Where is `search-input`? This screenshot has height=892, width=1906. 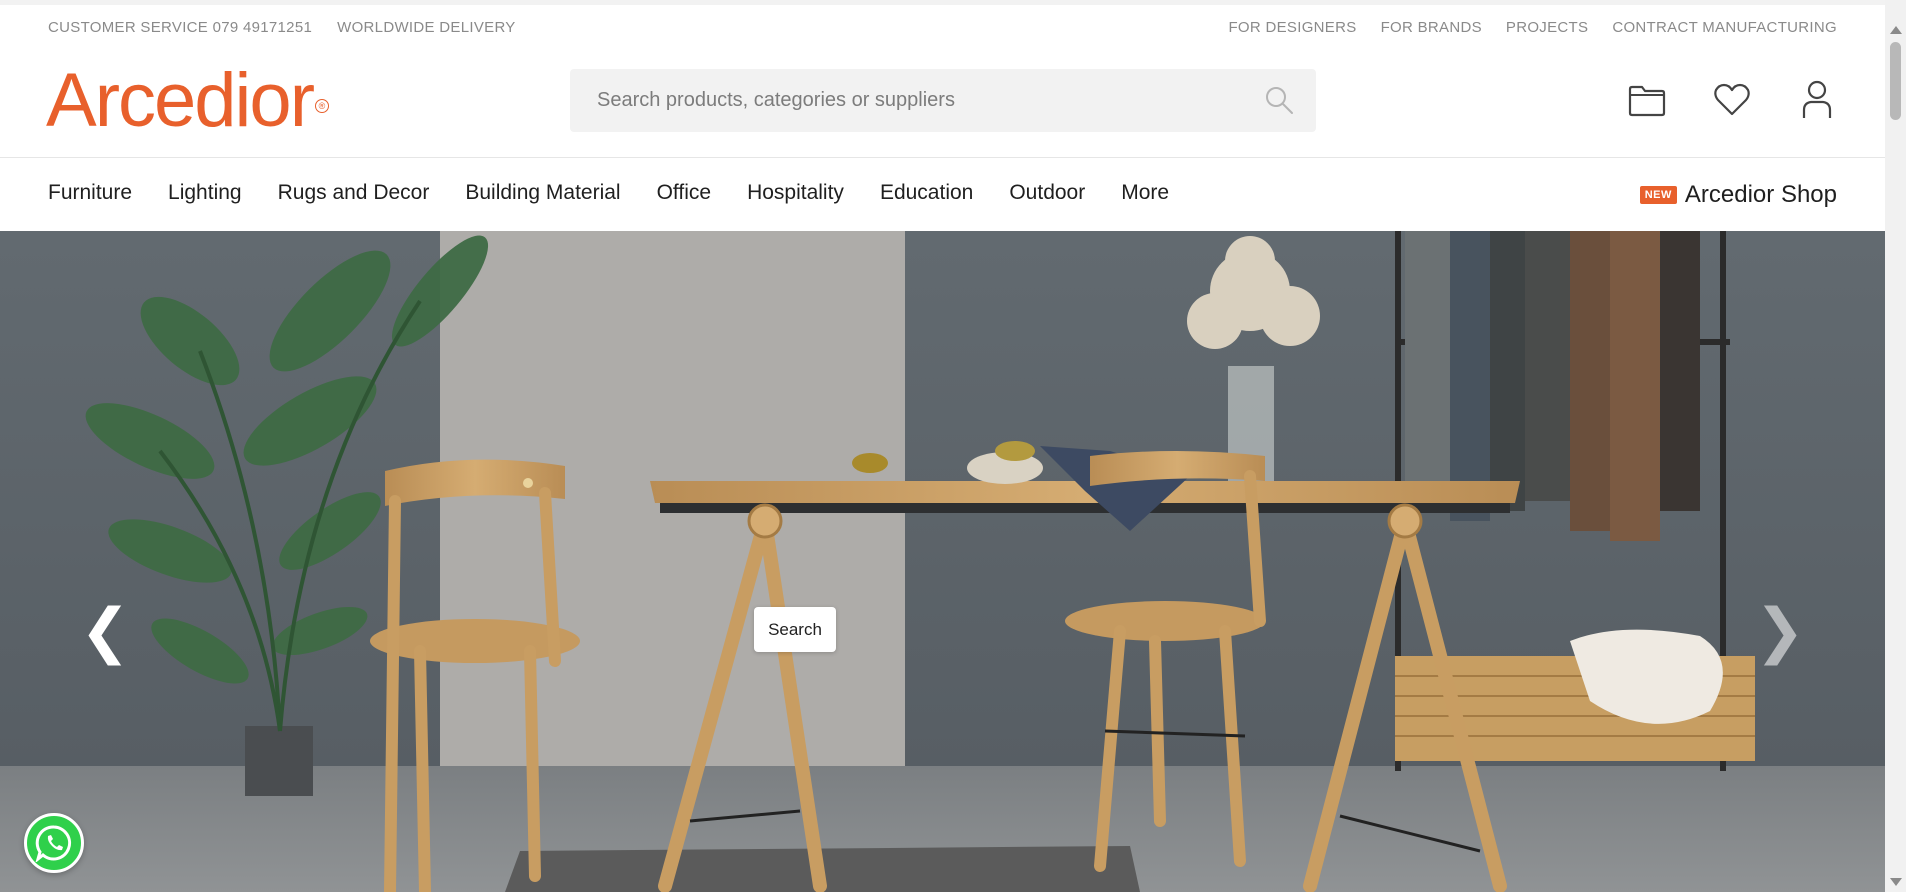 search-input is located at coordinates (910, 100).